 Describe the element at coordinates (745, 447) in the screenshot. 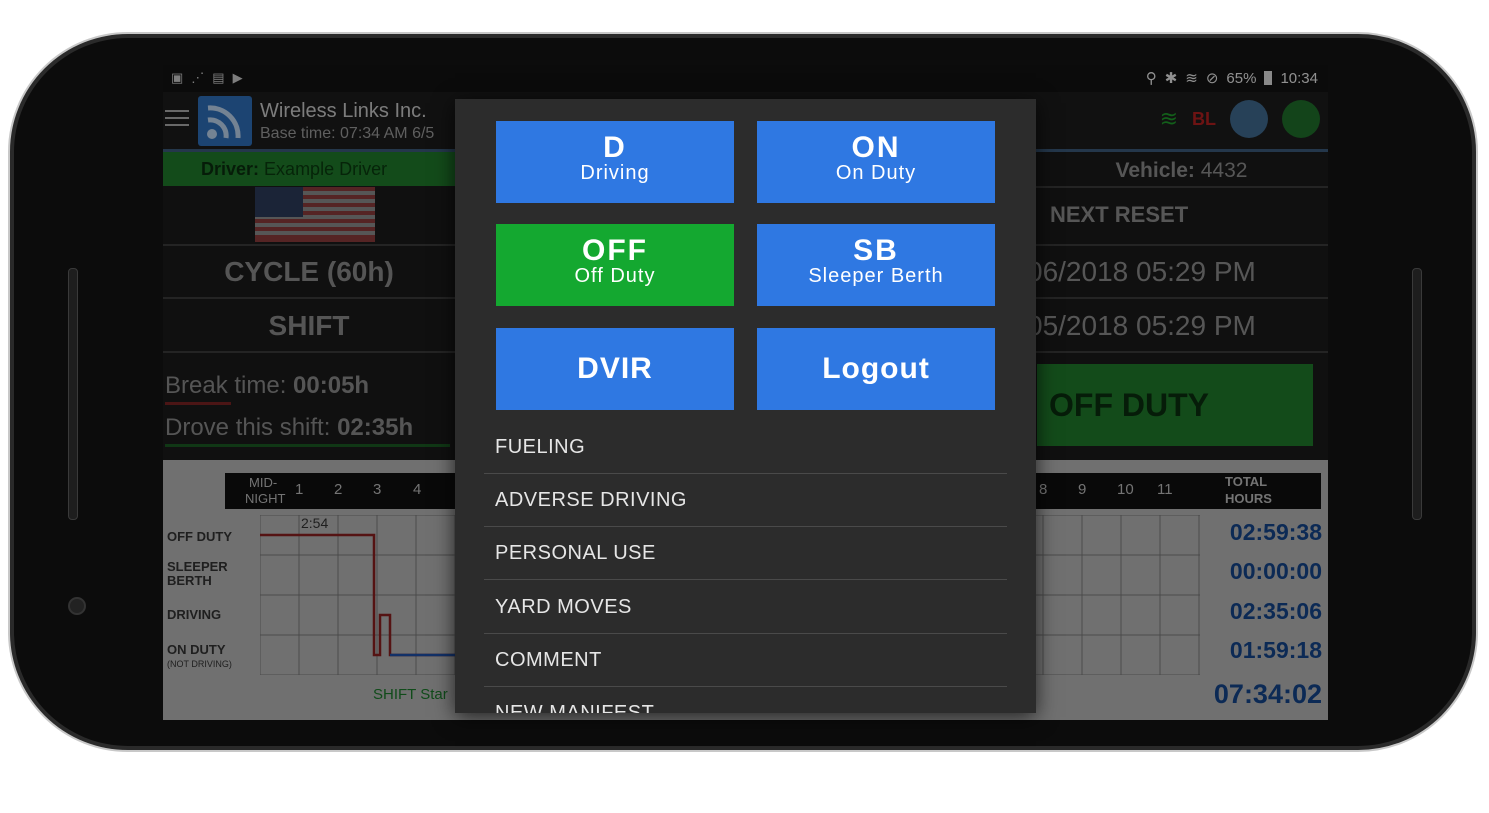

I see `menu-item-fueling: FUELING` at that location.